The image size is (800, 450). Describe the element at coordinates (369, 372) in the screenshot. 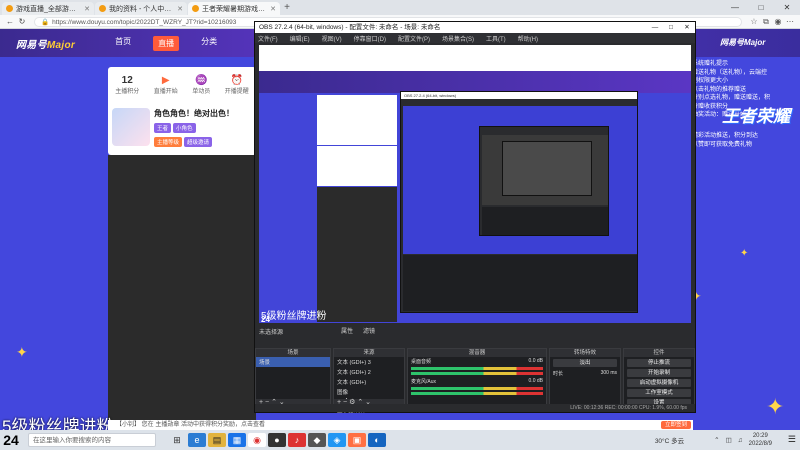

I see `source-item: 文本 (GDI+) 2` at that location.